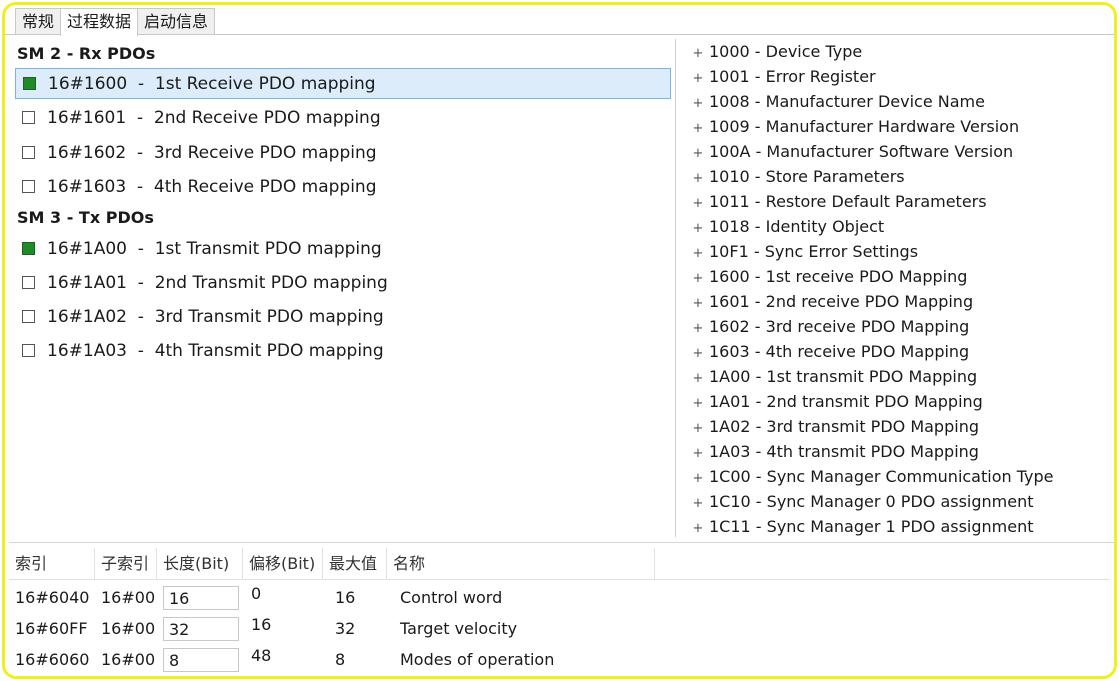  What do you see at coordinates (52, 597) in the screenshot?
I see `cell-index: 16#6040` at bounding box center [52, 597].